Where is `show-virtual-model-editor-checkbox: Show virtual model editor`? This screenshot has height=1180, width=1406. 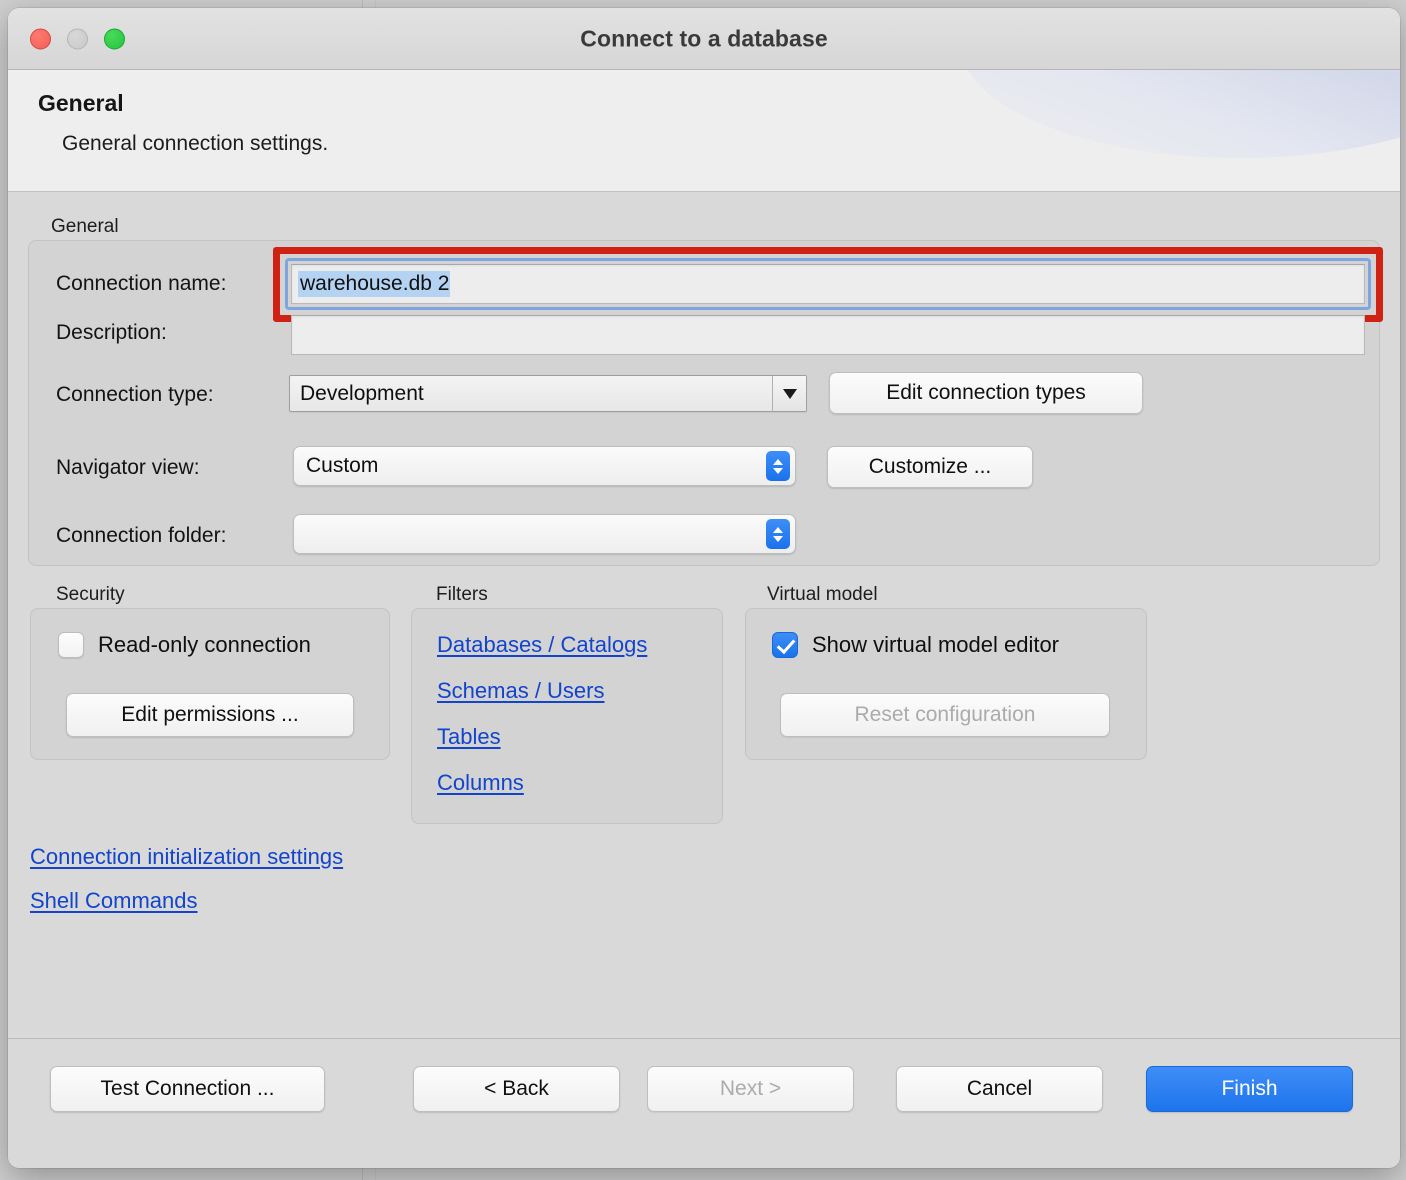 show-virtual-model-editor-checkbox: Show virtual model editor is located at coordinates (915, 645).